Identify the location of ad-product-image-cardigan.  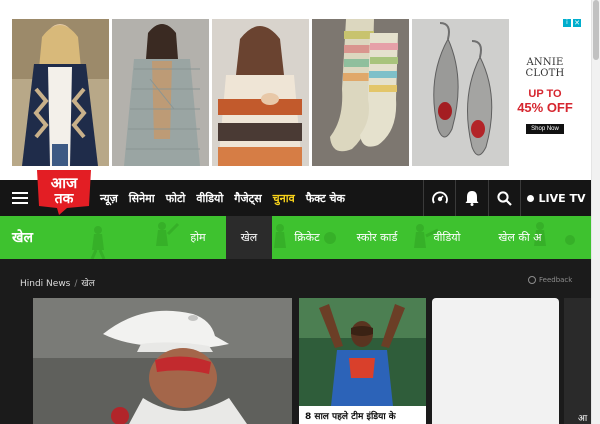
(60, 92).